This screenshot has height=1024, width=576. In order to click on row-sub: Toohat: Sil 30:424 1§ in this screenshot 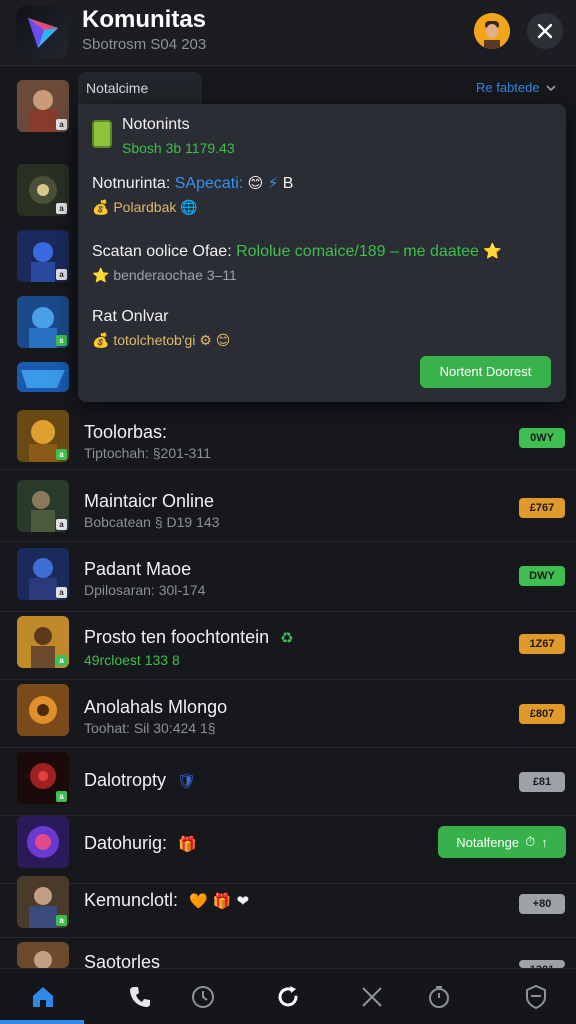, I will do `click(150, 728)`.